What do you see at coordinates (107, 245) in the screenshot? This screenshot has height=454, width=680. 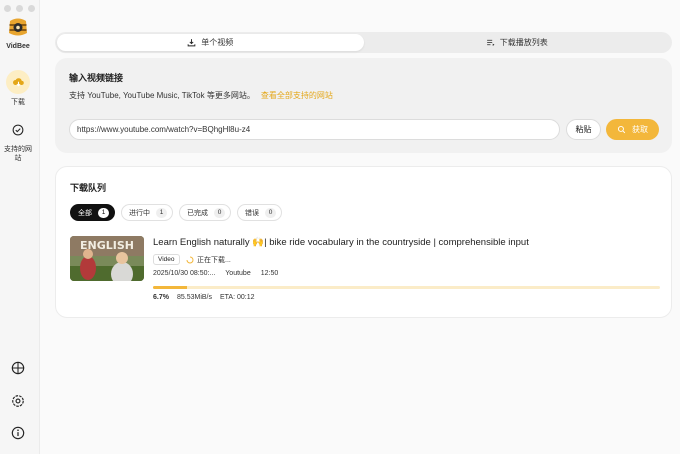 I see `thumbnail-title: ENGLISH` at bounding box center [107, 245].